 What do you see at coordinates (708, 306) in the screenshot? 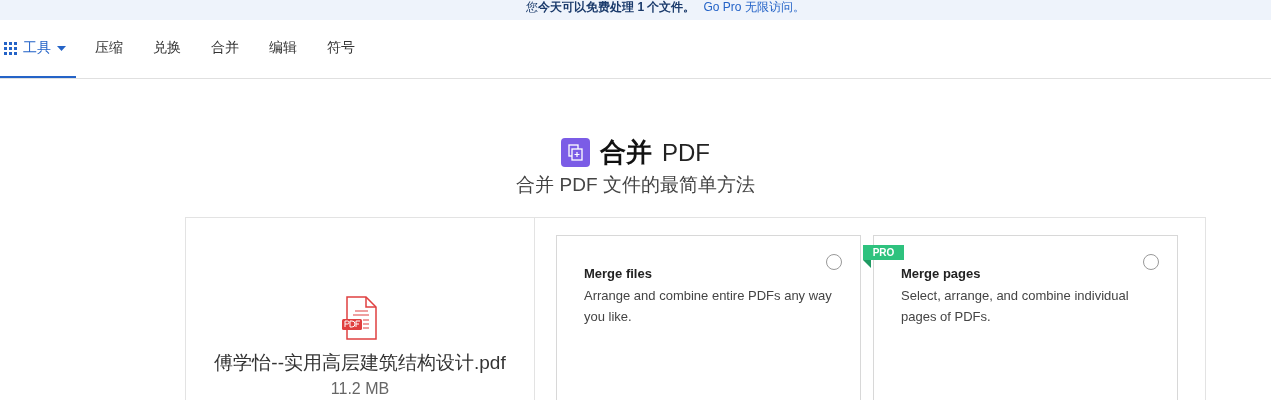
I see `option-description: Arrange and combine entire PDFs any way you like.` at bounding box center [708, 306].